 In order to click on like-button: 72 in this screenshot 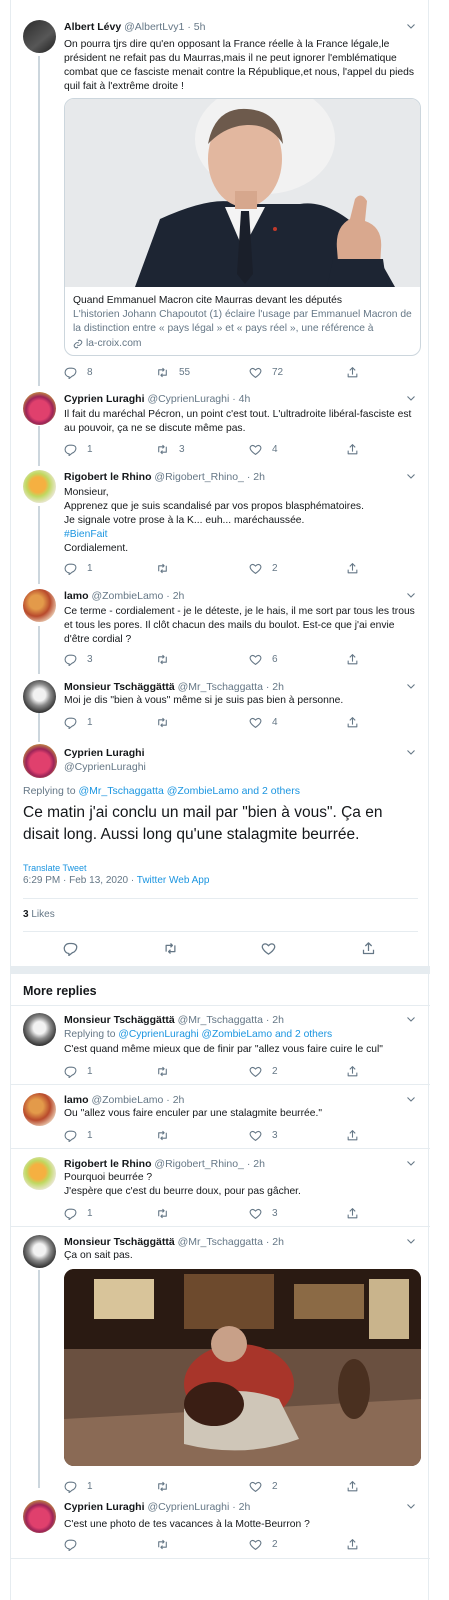, I will do `click(266, 372)`.